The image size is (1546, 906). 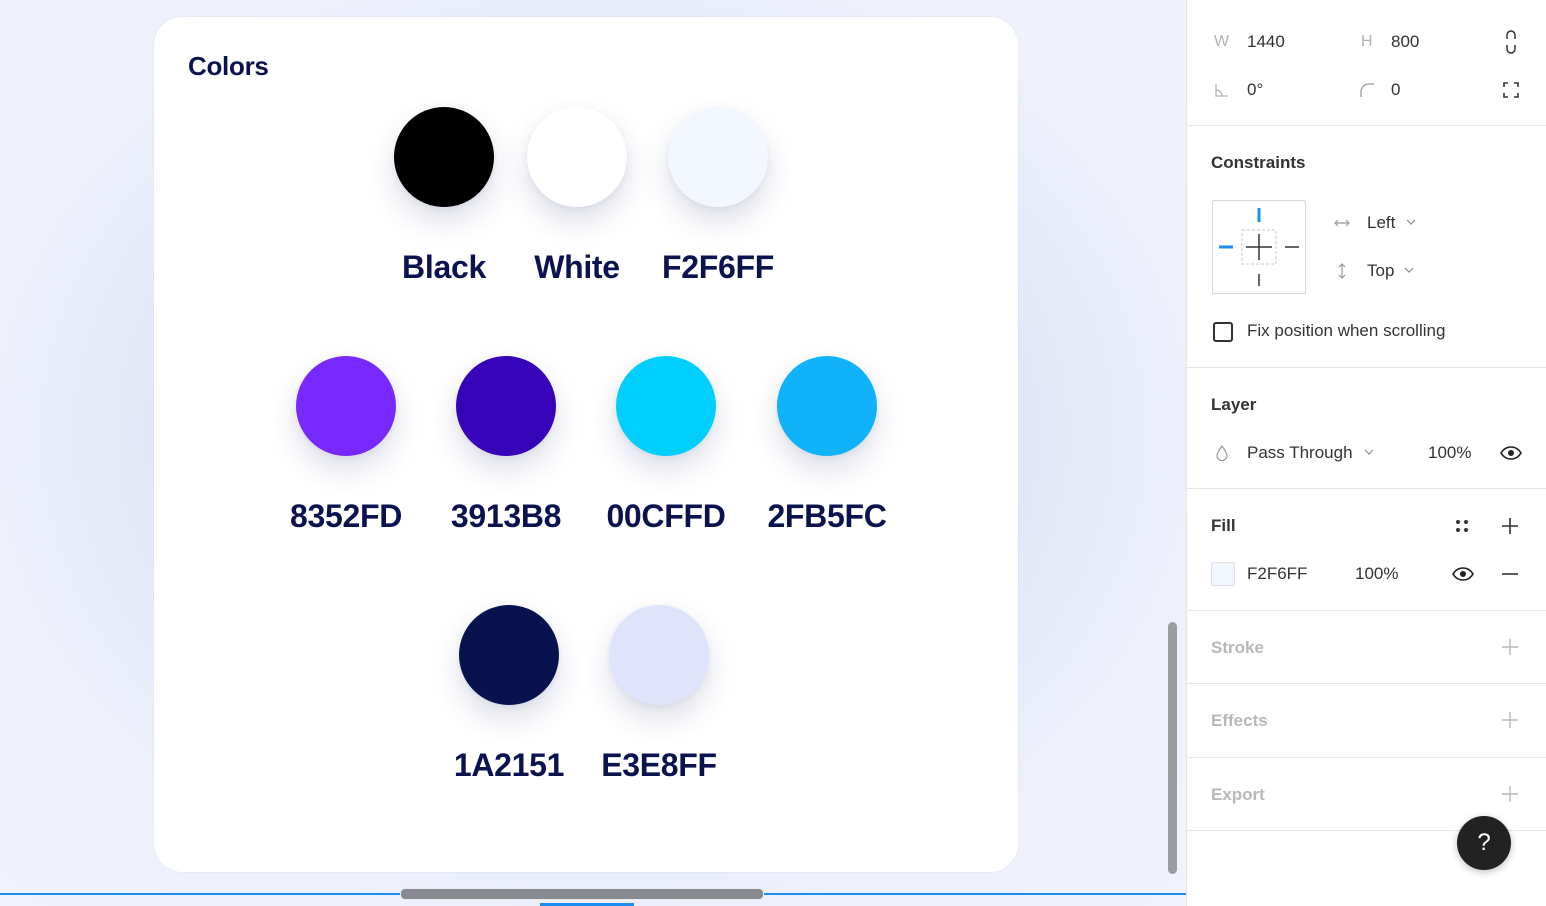 What do you see at coordinates (1395, 90) in the screenshot?
I see `corner-radius-input: 0` at bounding box center [1395, 90].